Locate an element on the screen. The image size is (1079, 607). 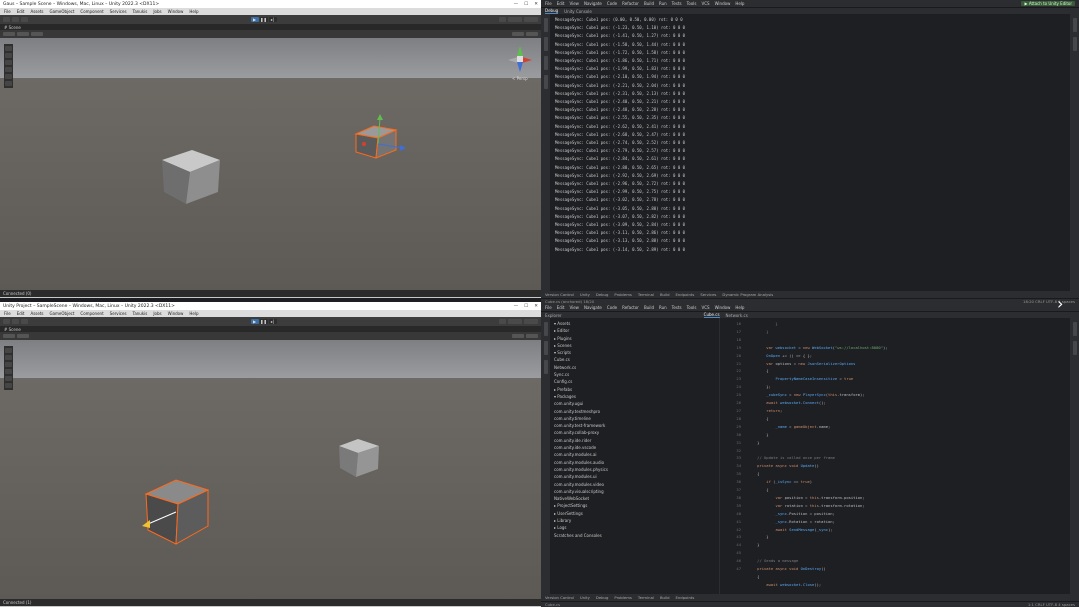
explorer-item: com.unity.modules.physics is located at coordinates (634, 469).